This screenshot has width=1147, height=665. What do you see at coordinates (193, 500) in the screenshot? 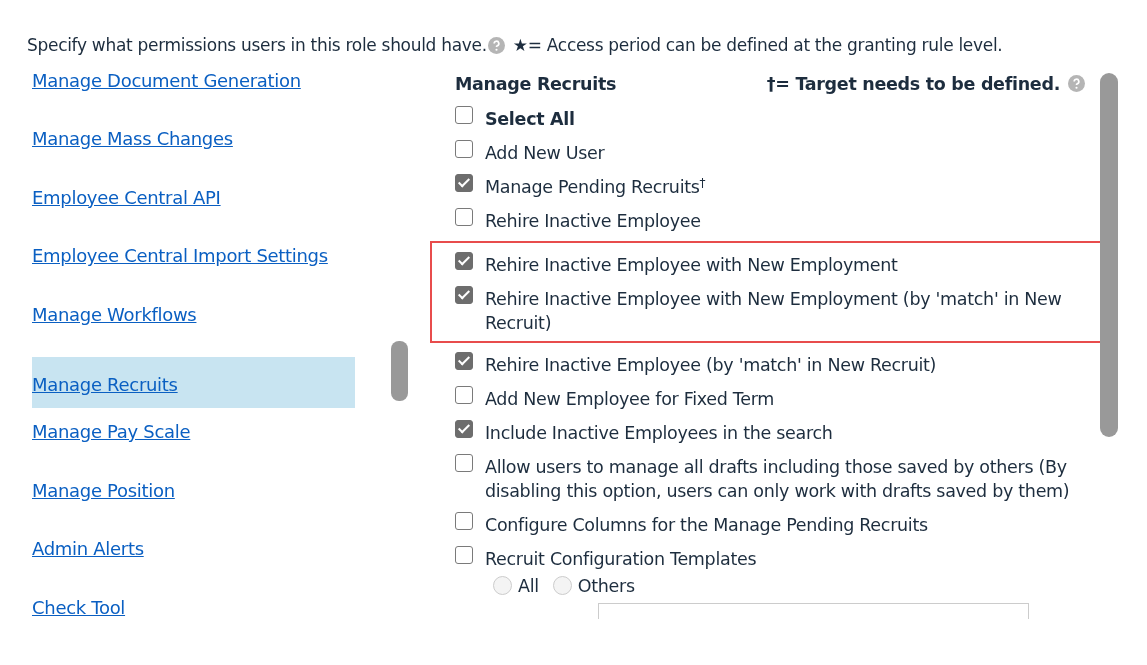
I see `category-link: Manage Position` at bounding box center [193, 500].